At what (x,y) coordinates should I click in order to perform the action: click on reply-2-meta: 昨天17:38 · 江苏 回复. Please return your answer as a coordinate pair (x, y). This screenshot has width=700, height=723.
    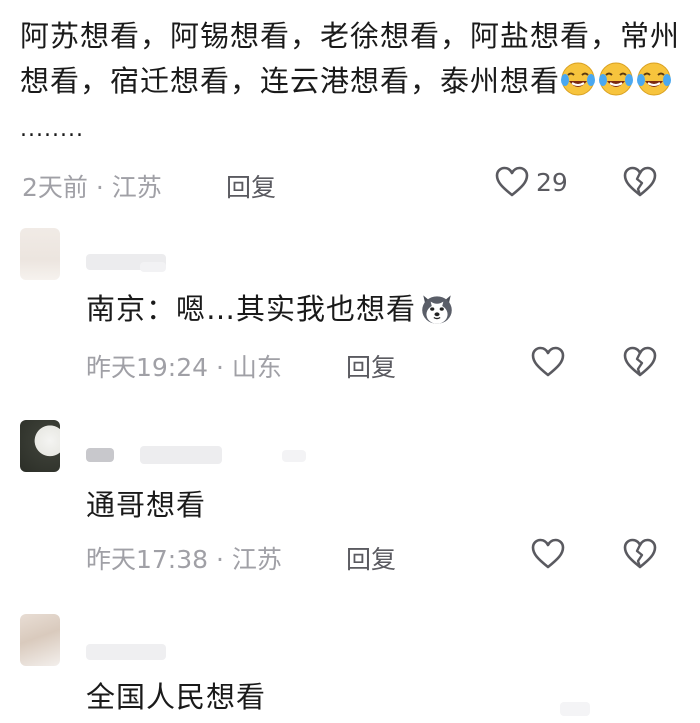
    Looking at the image, I should click on (350, 556).